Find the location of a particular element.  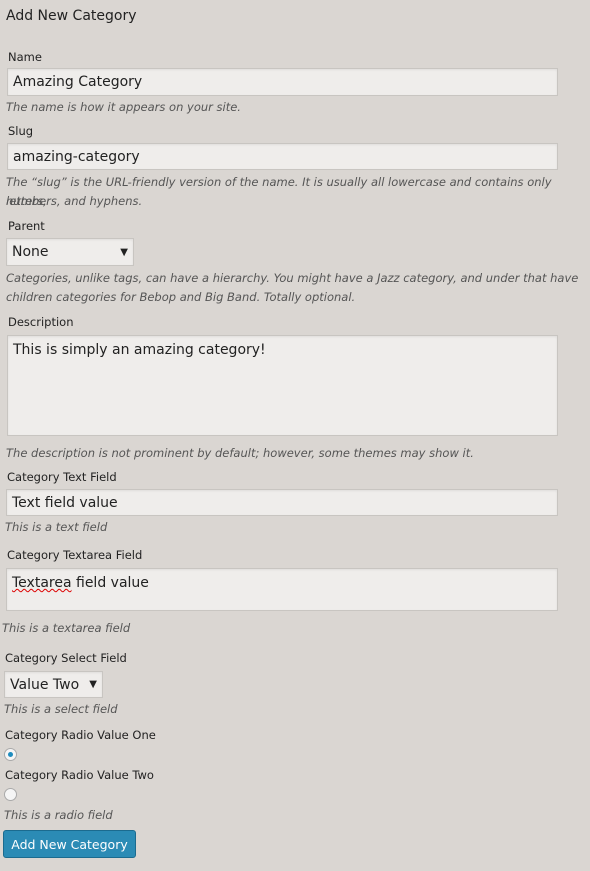

radio-option-2-label: Category Radio Value Two is located at coordinates (79, 775).